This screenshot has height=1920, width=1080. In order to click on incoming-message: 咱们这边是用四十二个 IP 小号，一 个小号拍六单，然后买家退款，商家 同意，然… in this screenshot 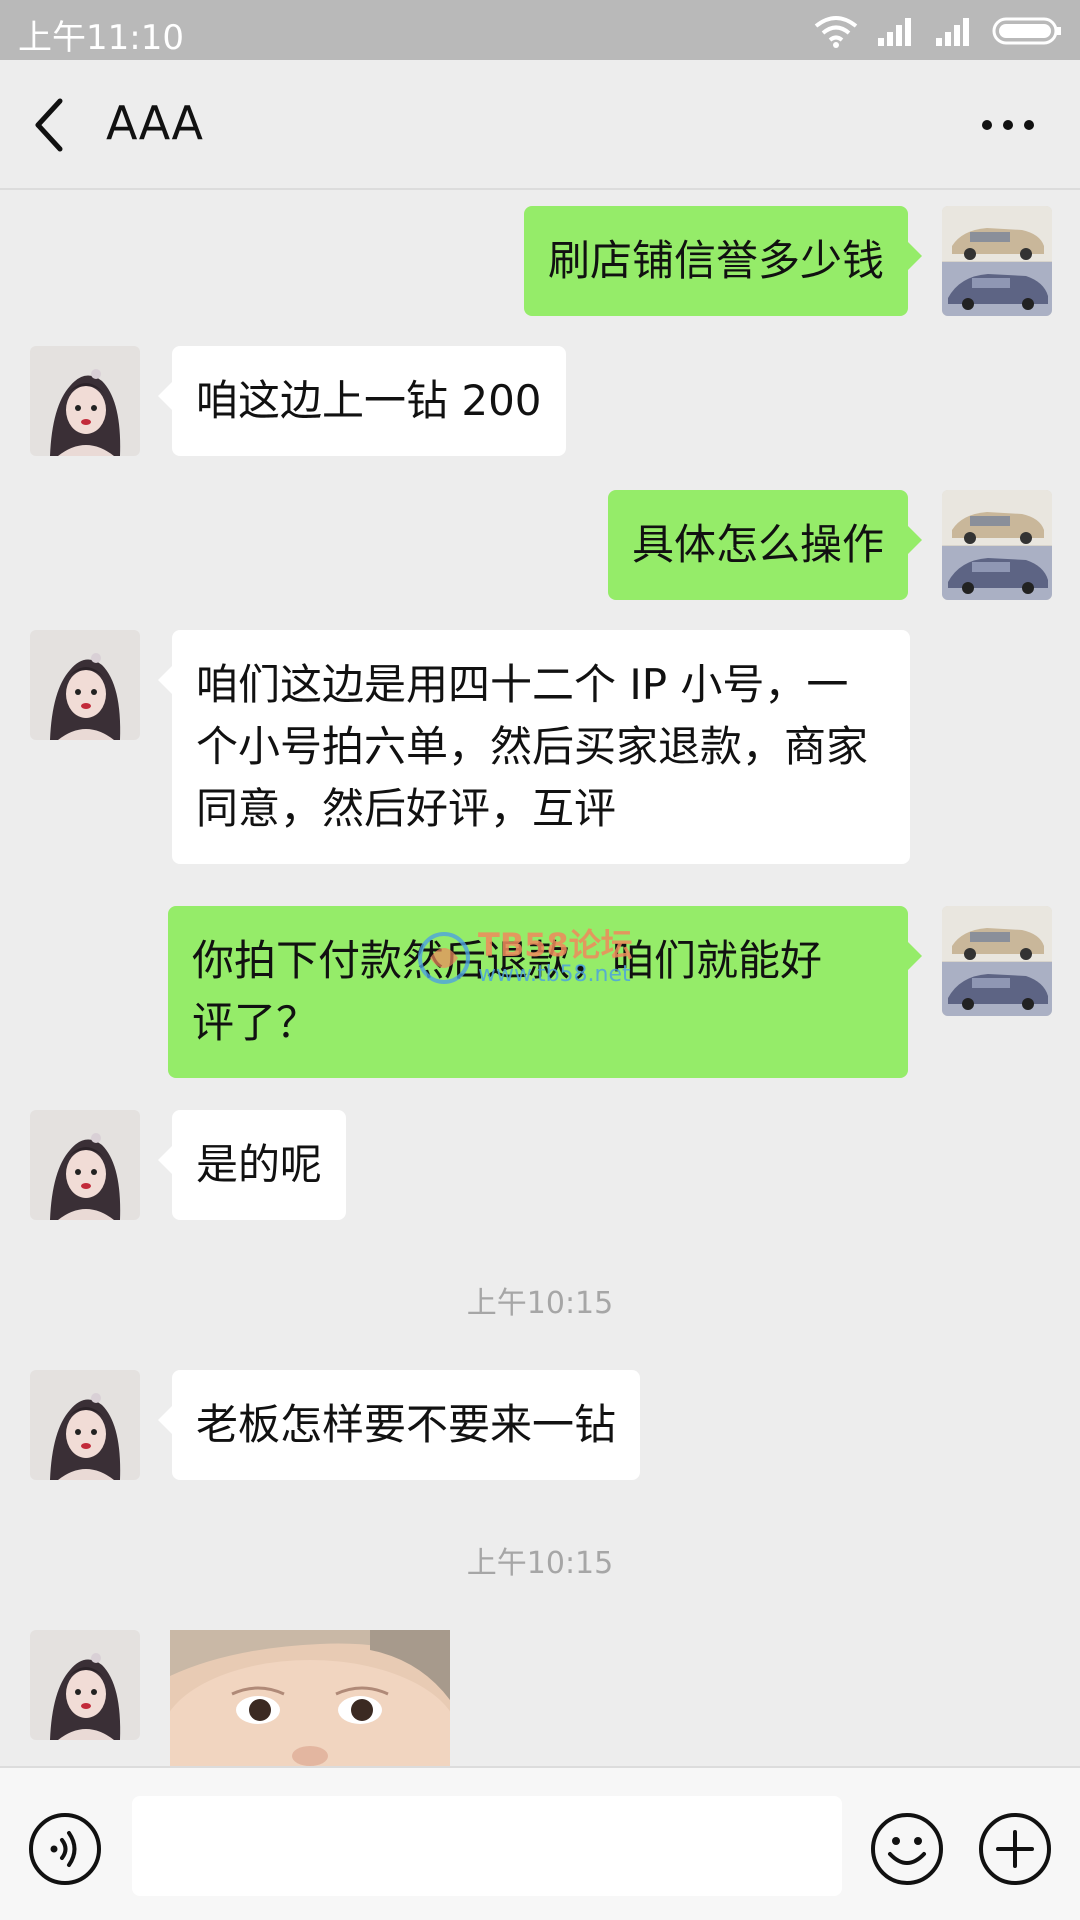, I will do `click(534, 747)`.